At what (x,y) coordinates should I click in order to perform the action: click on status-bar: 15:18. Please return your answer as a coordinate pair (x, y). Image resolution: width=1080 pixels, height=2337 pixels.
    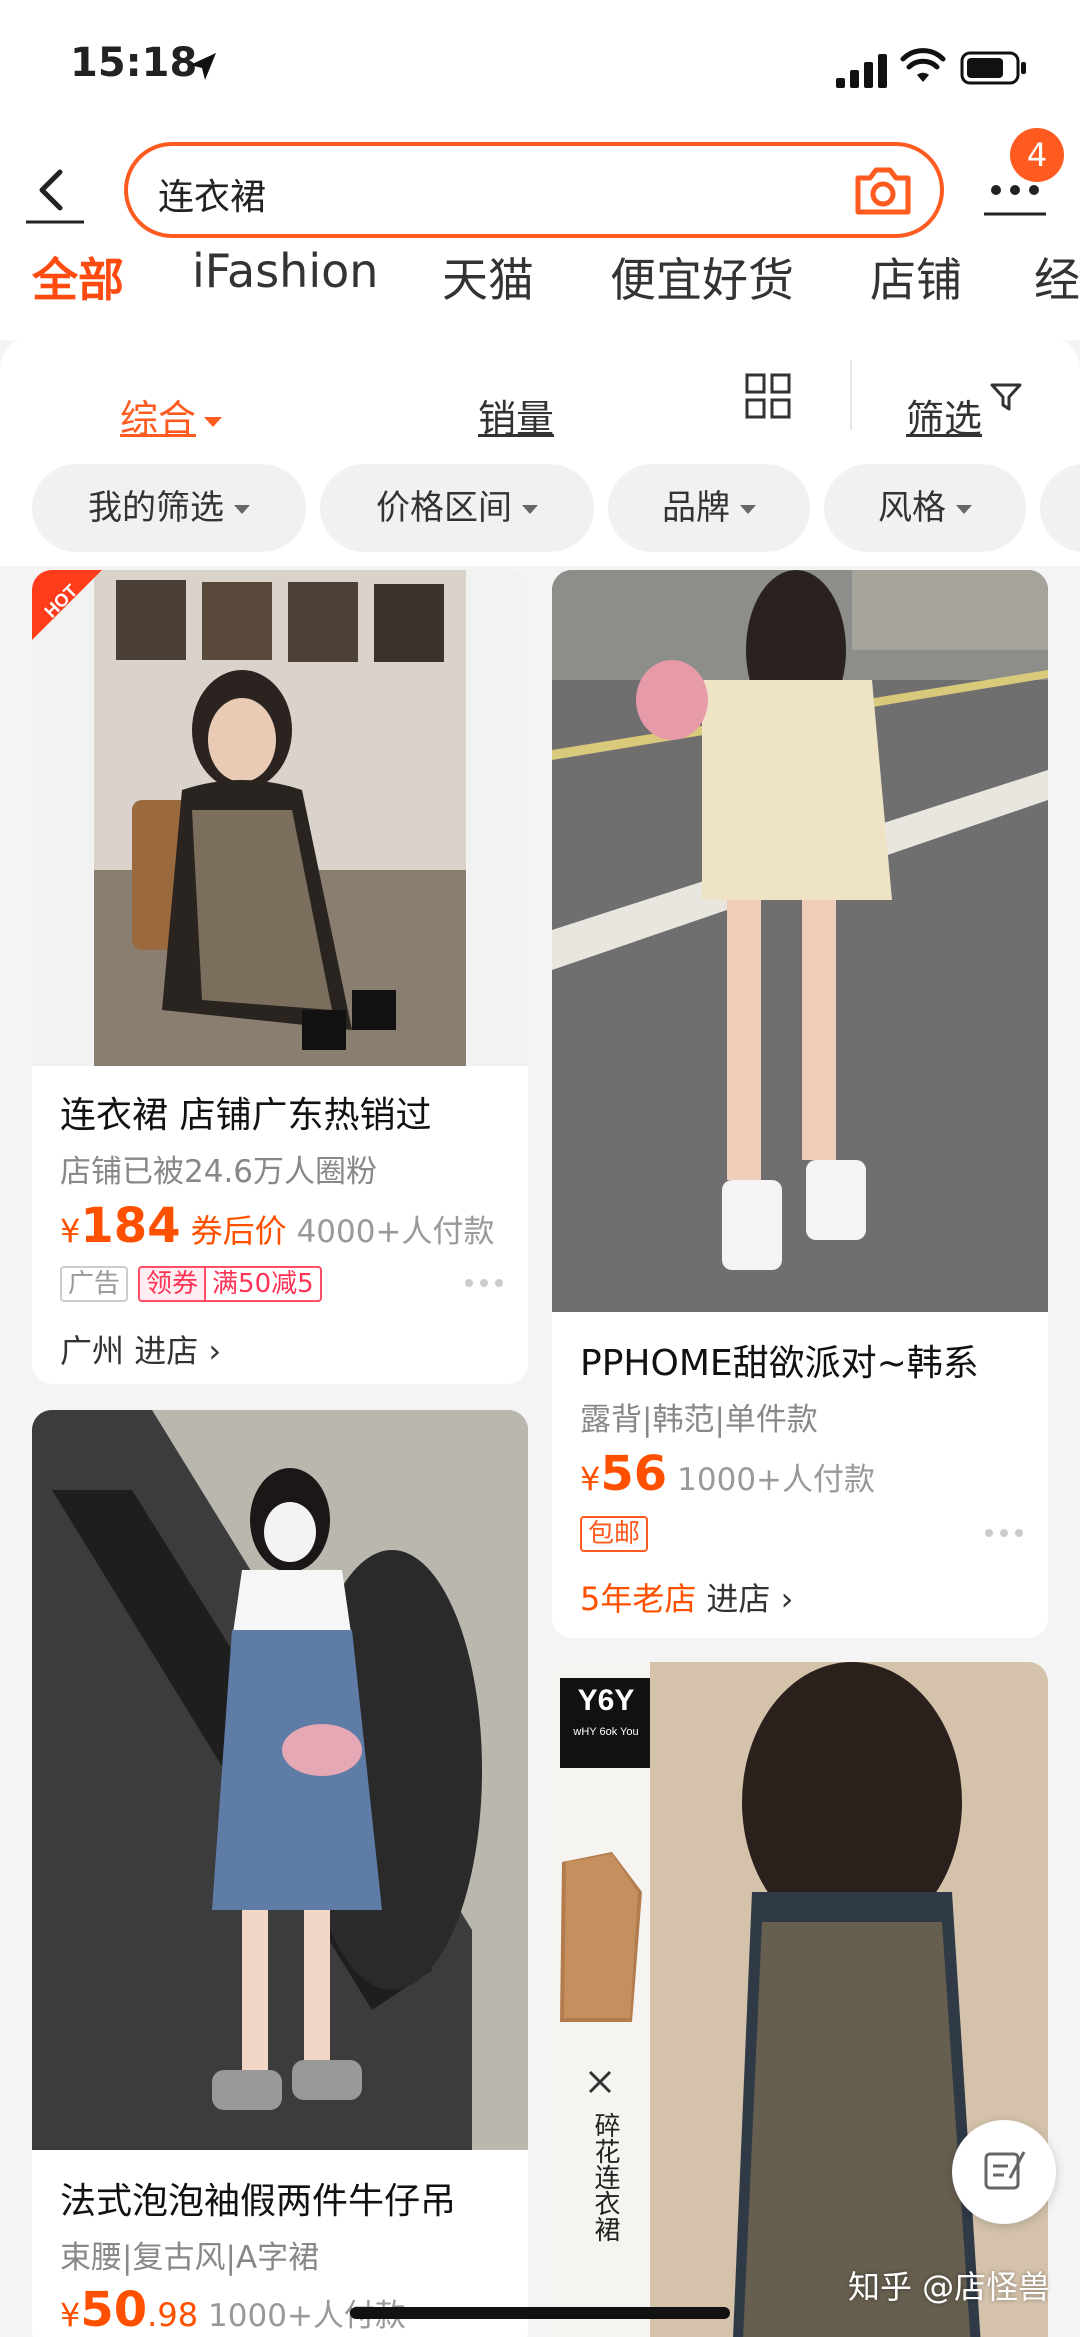
    Looking at the image, I should click on (540, 65).